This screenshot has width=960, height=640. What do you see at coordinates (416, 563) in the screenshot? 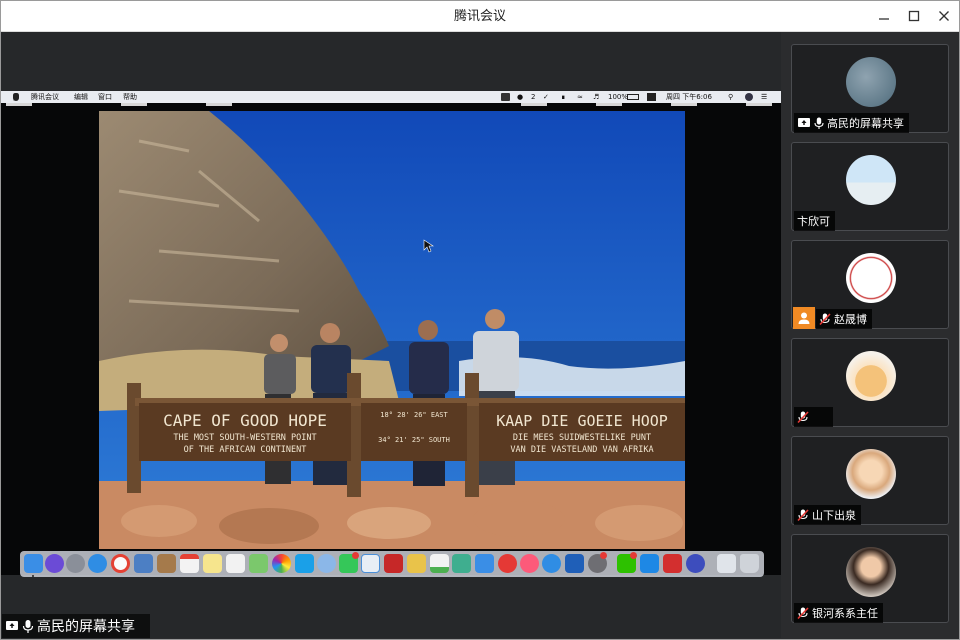
I see `image-app-icon` at bounding box center [416, 563].